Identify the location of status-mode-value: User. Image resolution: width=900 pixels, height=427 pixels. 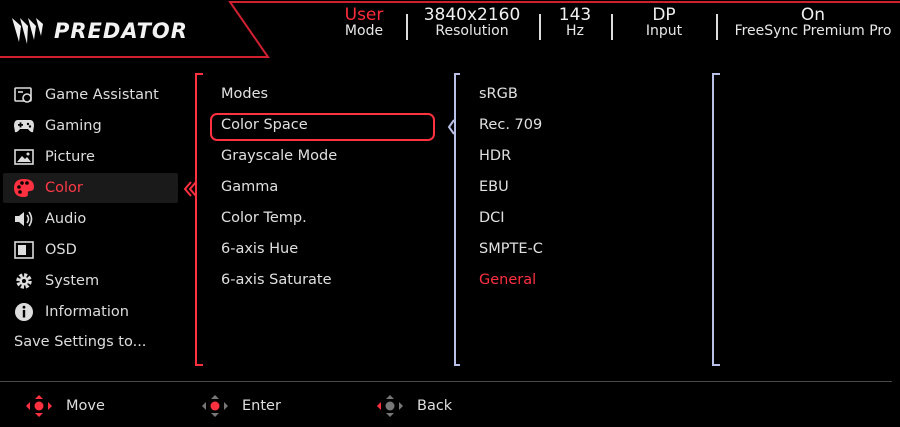
(364, 15).